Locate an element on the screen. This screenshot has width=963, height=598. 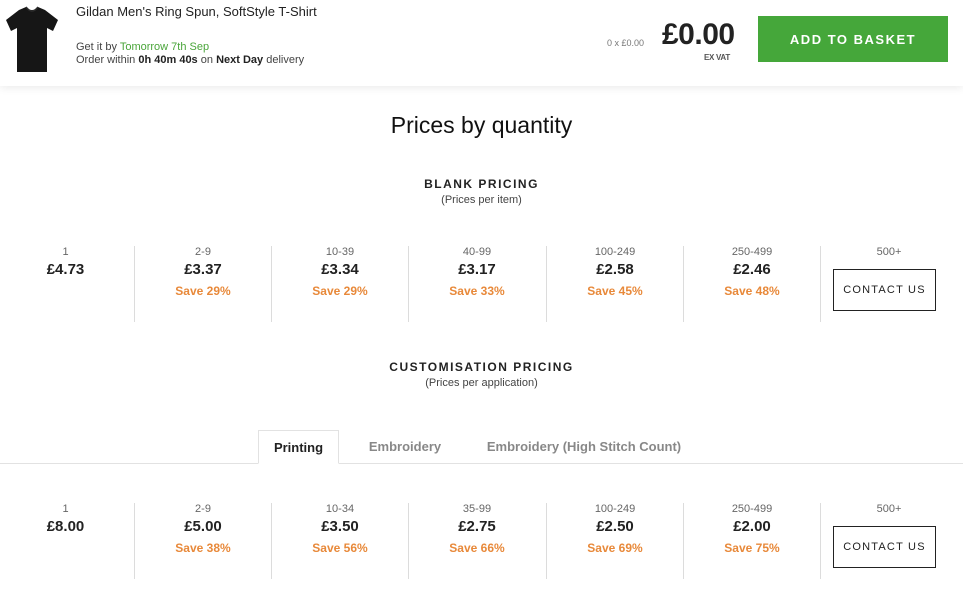
price-tier: 100-249 £2.50 Save 69% is located at coordinates (614, 541).